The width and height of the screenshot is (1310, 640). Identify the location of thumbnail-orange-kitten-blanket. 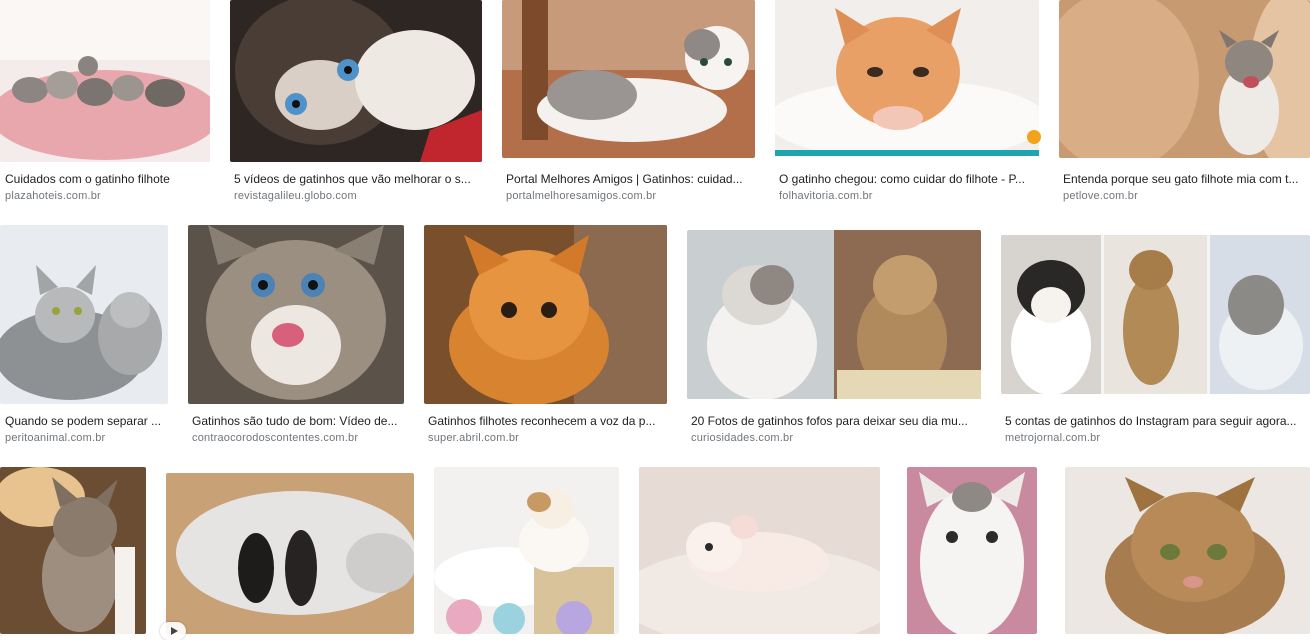
(907, 75).